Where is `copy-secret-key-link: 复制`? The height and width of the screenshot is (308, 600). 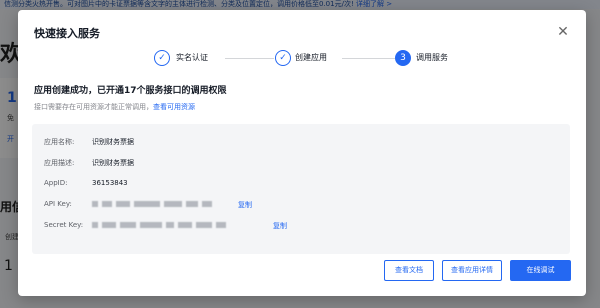
copy-secret-key-link: 复制 is located at coordinates (280, 226).